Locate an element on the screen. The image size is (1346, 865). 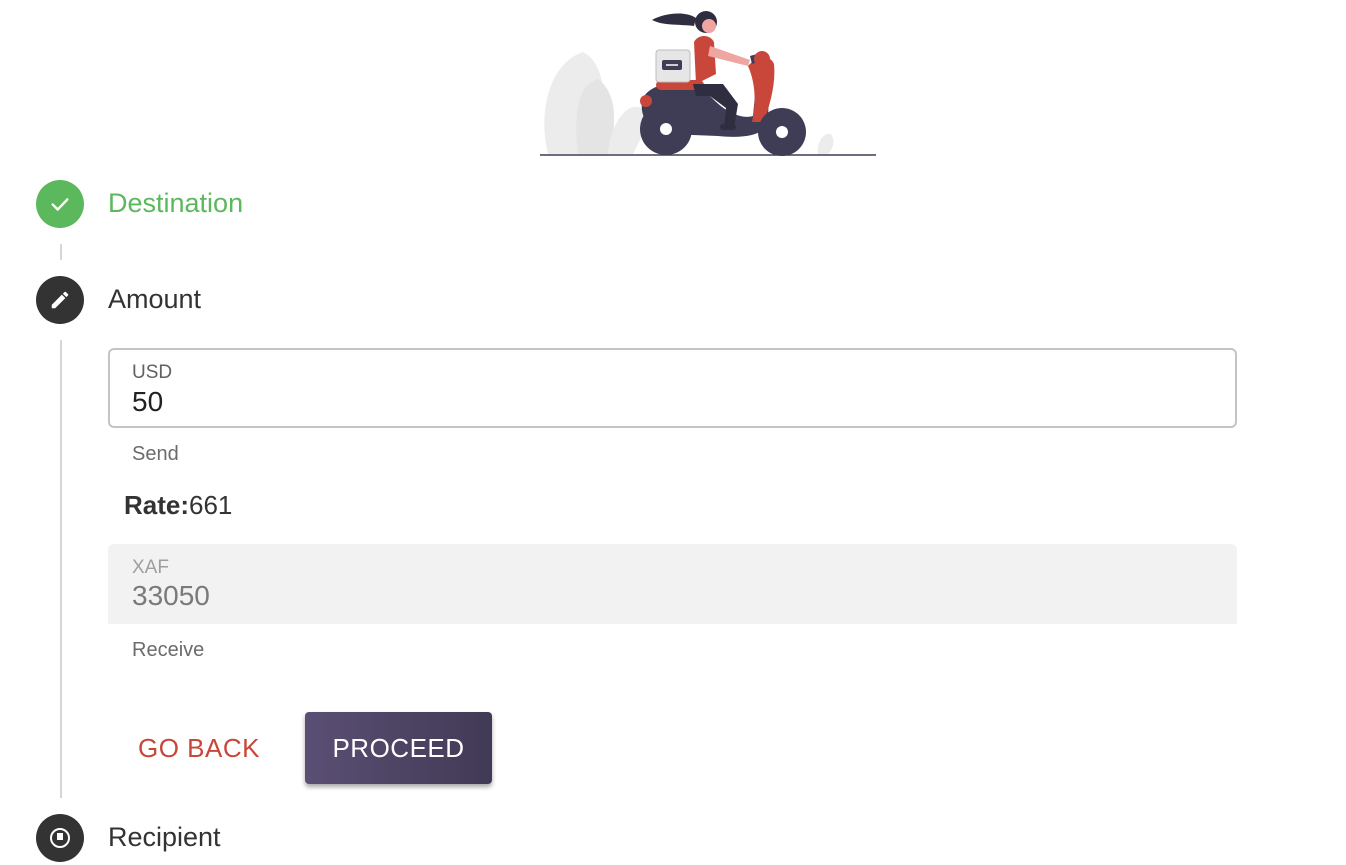
receive-currency-label: XAF is located at coordinates (150, 567).